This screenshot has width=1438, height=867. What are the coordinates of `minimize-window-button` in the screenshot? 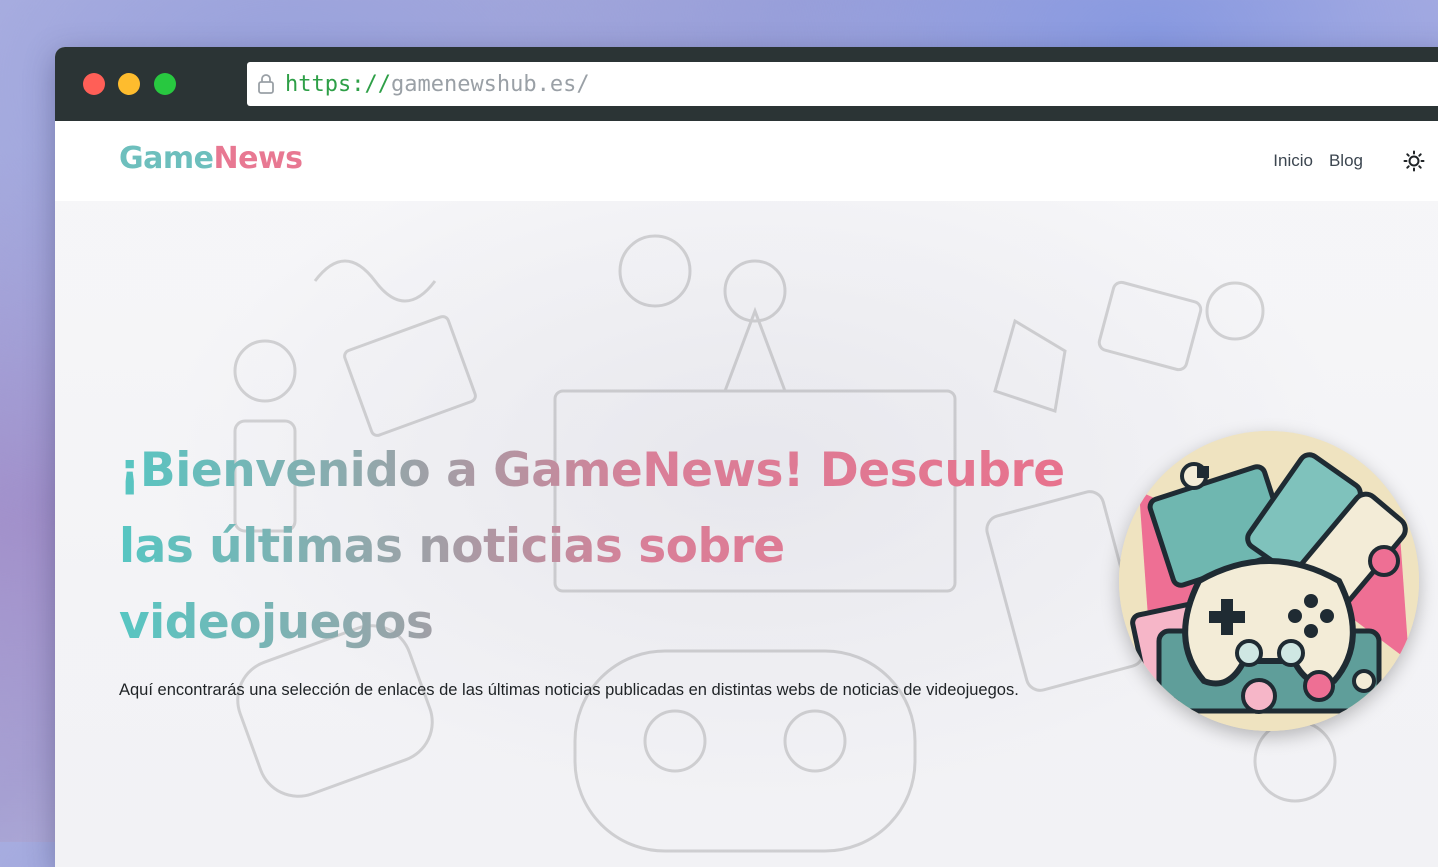 It's located at (129, 84).